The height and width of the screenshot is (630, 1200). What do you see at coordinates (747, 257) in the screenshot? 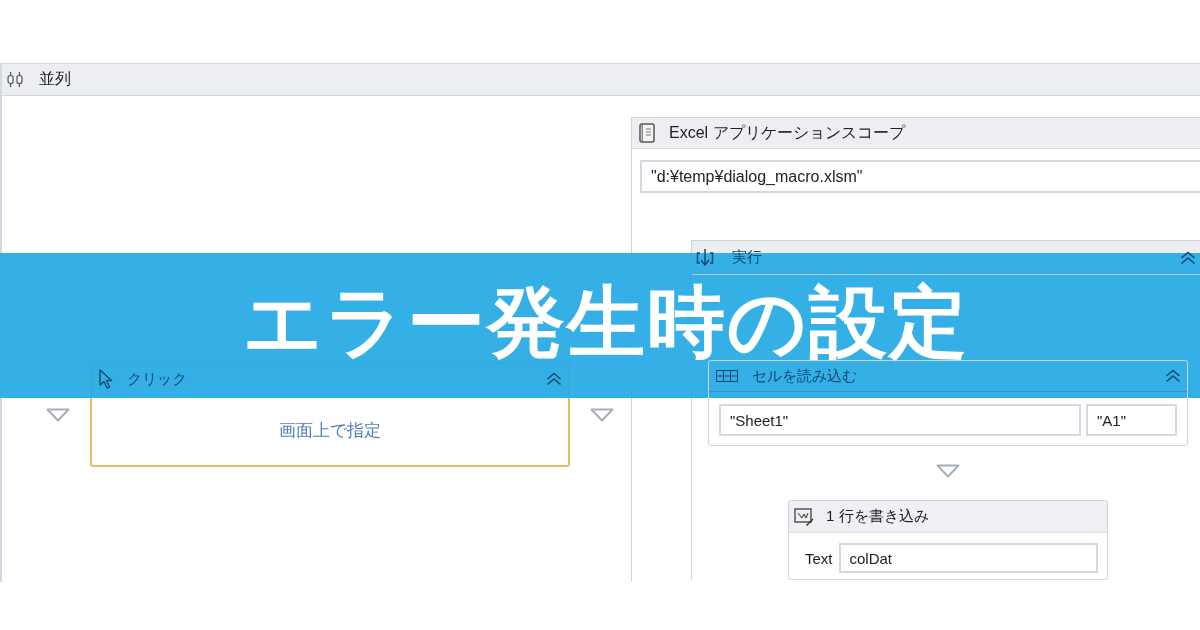
I see `activity-title: 実行` at bounding box center [747, 257].